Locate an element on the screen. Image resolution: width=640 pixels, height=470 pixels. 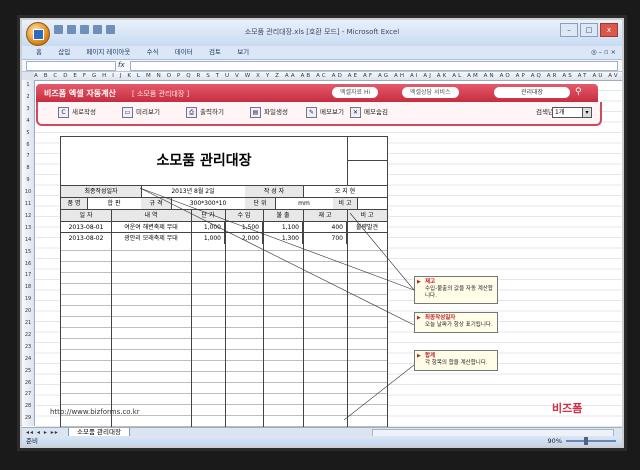
note-total: 합계 각 항목의 합을 계산합니다. is located at coordinates (456, 360).